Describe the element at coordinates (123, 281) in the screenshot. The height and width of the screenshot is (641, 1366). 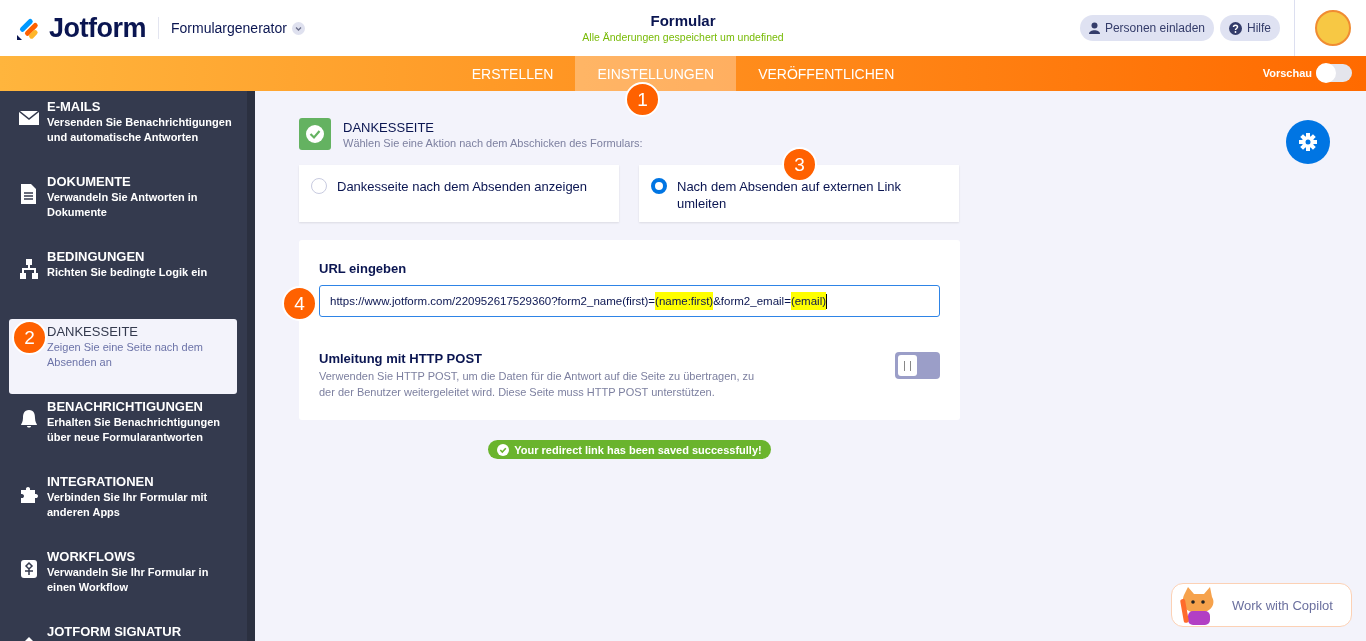
I see `sidebar-item: BEDINGUNGEN Richten Sie bedingte Logik ein` at that location.